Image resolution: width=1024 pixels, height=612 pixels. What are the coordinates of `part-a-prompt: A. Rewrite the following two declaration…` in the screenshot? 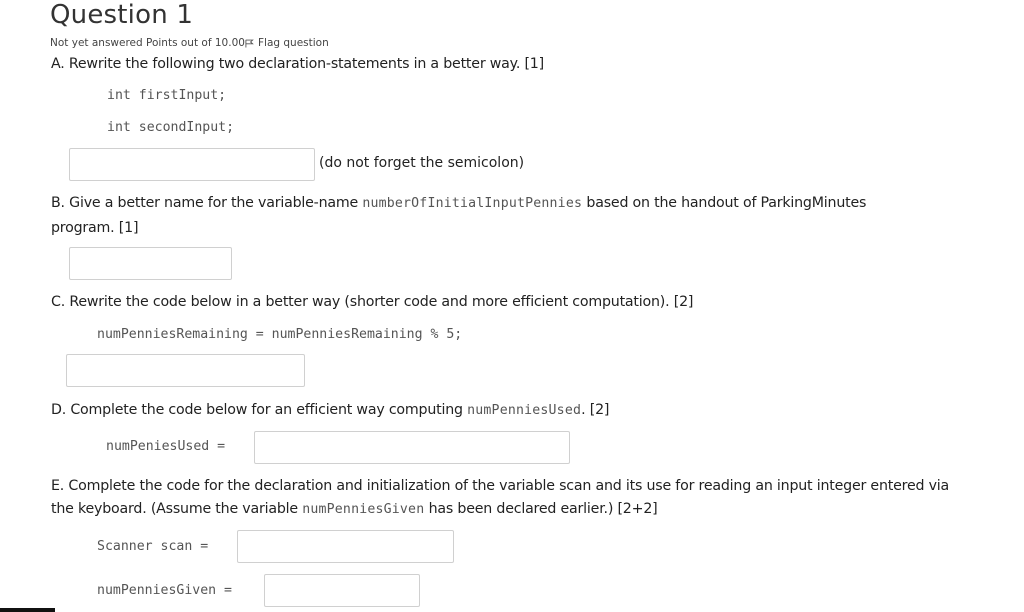 It's located at (297, 64).